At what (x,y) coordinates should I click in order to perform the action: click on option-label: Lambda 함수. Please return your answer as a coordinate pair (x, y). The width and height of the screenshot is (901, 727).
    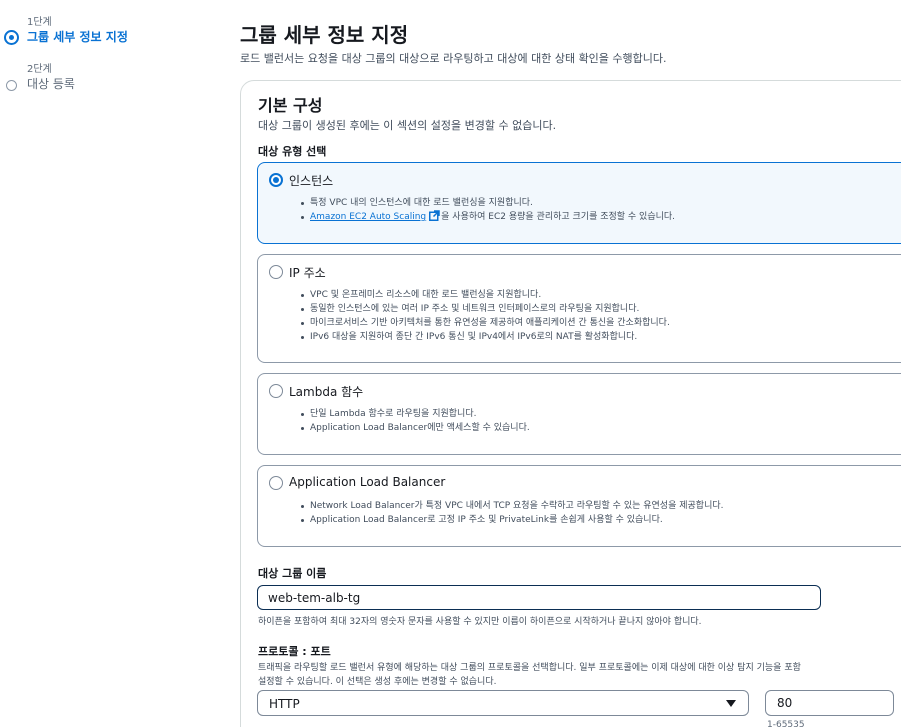
    Looking at the image, I should click on (326, 392).